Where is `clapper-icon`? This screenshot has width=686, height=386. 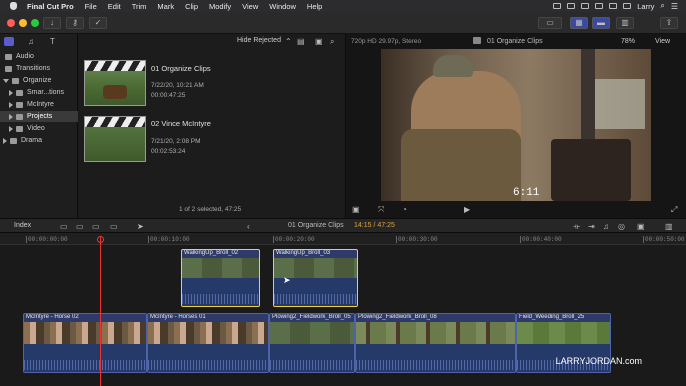
clapper-icon is located at coordinates (115, 66).